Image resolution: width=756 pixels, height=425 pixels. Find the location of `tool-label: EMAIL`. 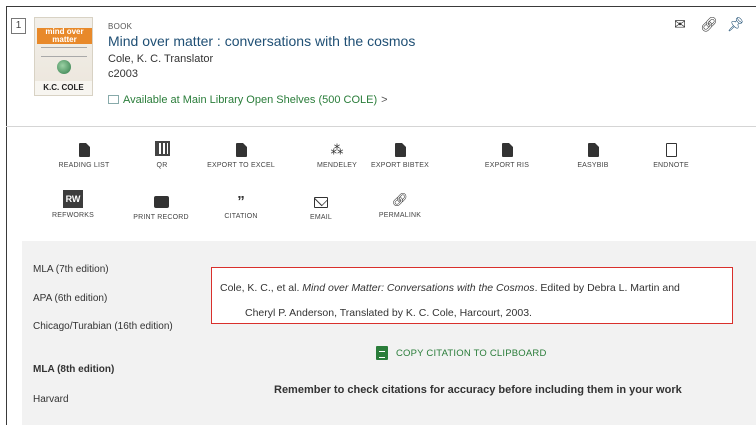

tool-label: EMAIL is located at coordinates (320, 217).